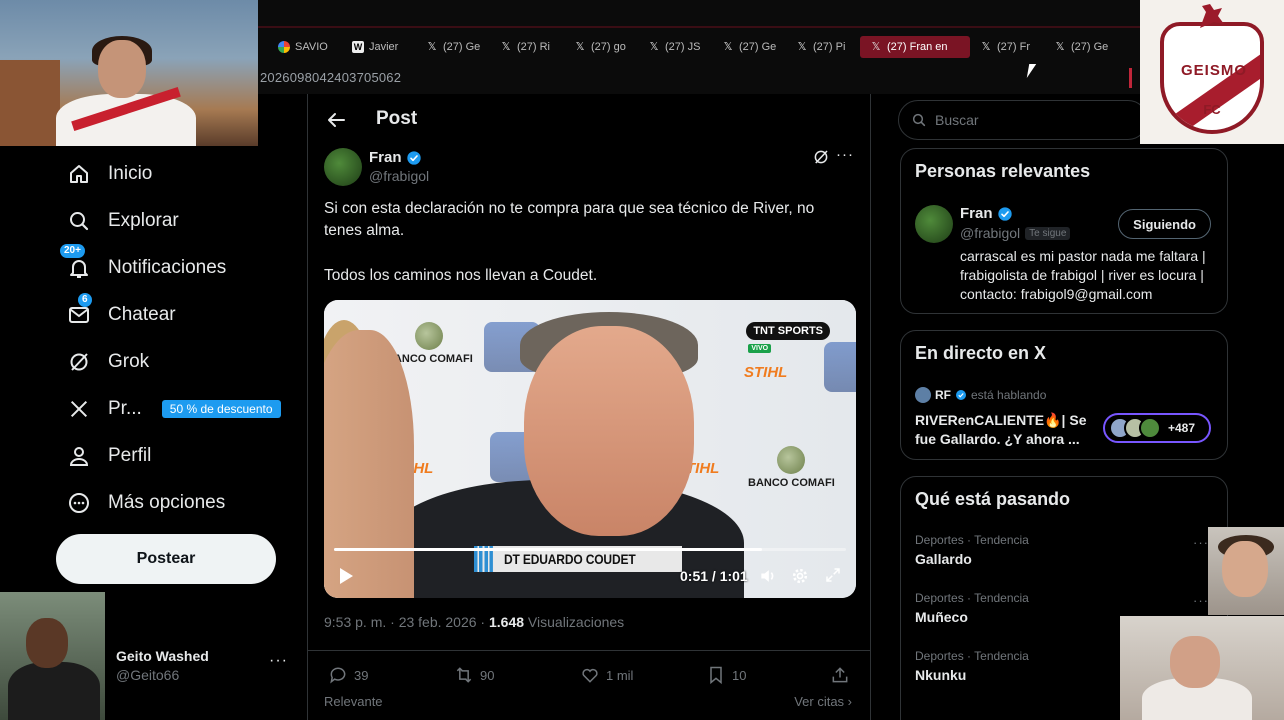  What do you see at coordinates (972, 540) in the screenshot?
I see `trend-category: Deportes · Tendencia` at bounding box center [972, 540].